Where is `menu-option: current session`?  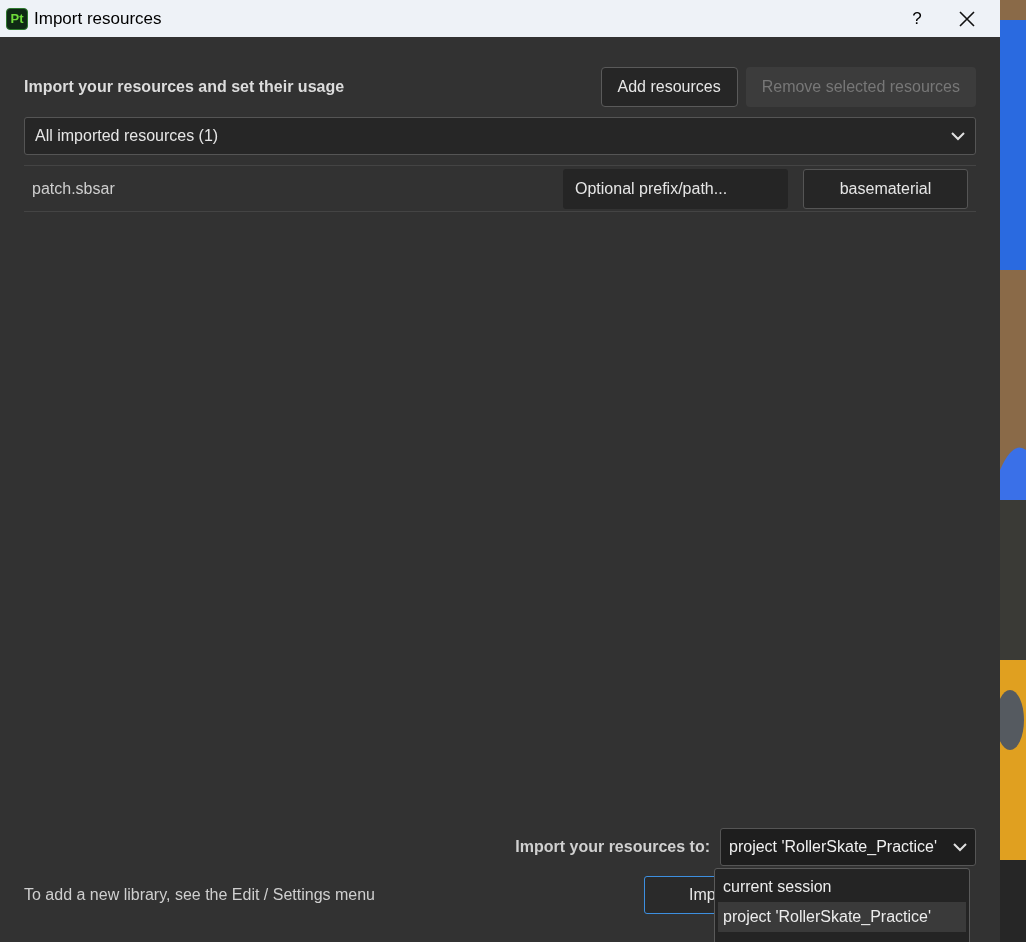 menu-option: current session is located at coordinates (842, 887).